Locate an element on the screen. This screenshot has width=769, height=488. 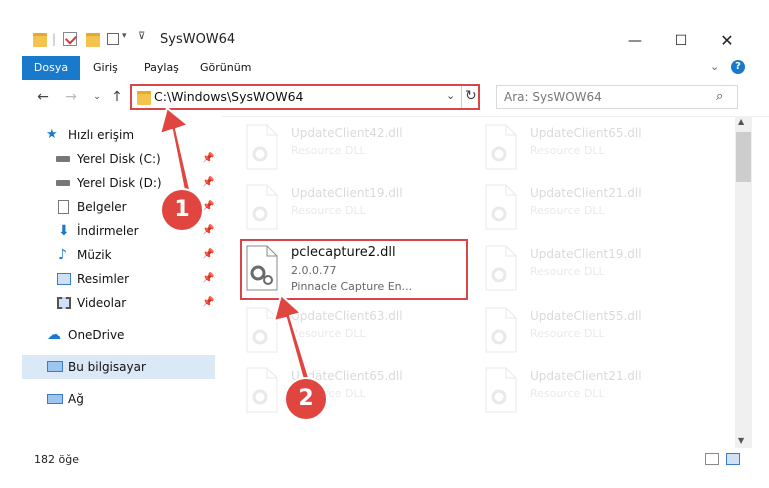
step-badge-2: 2 is located at coordinates (306, 399).